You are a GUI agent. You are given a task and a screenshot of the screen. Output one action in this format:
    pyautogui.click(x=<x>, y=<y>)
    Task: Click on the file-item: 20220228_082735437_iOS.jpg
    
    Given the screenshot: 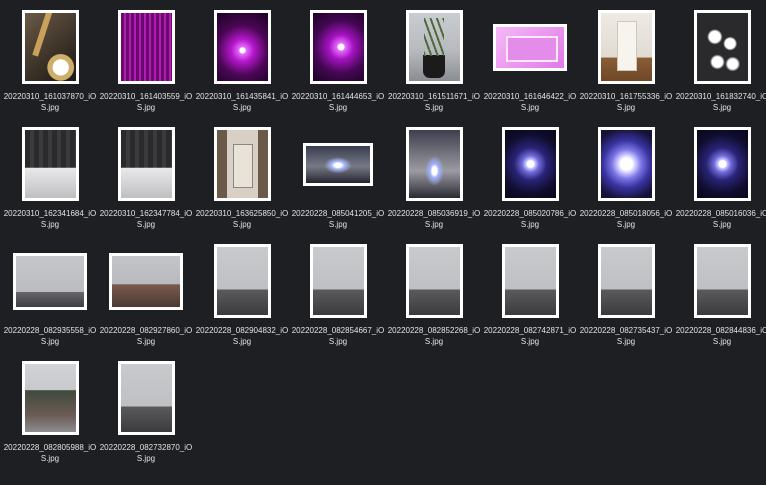 What is the action you would take?
    pyautogui.click(x=626, y=299)
    